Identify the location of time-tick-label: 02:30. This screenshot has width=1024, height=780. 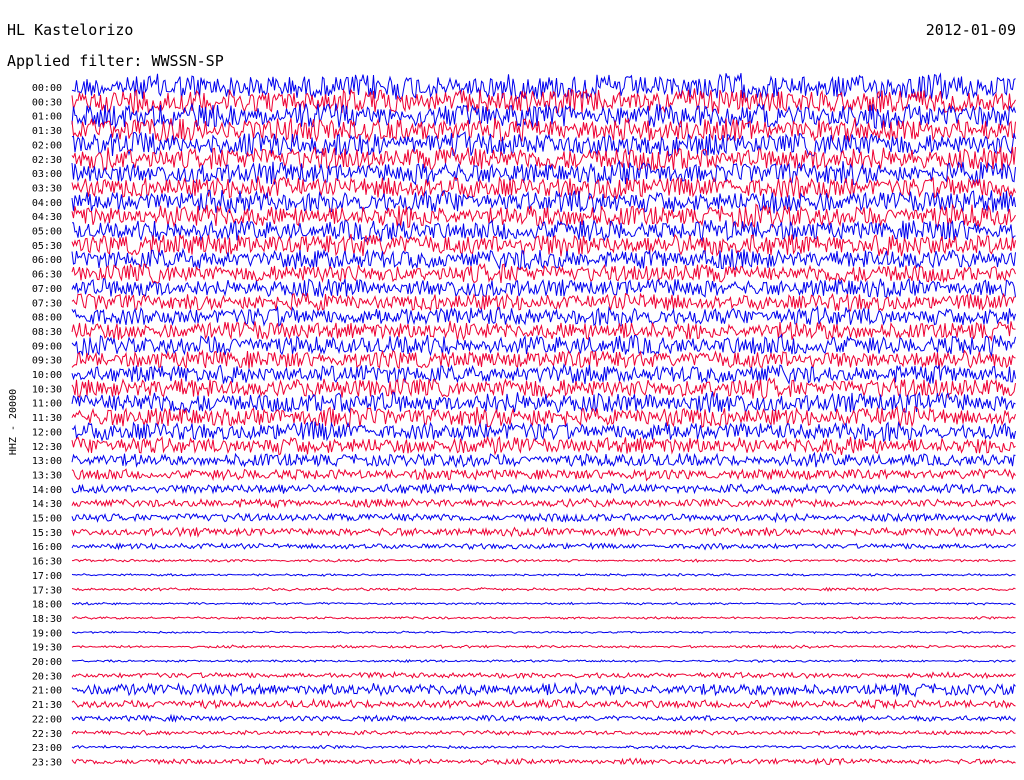
(47, 160).